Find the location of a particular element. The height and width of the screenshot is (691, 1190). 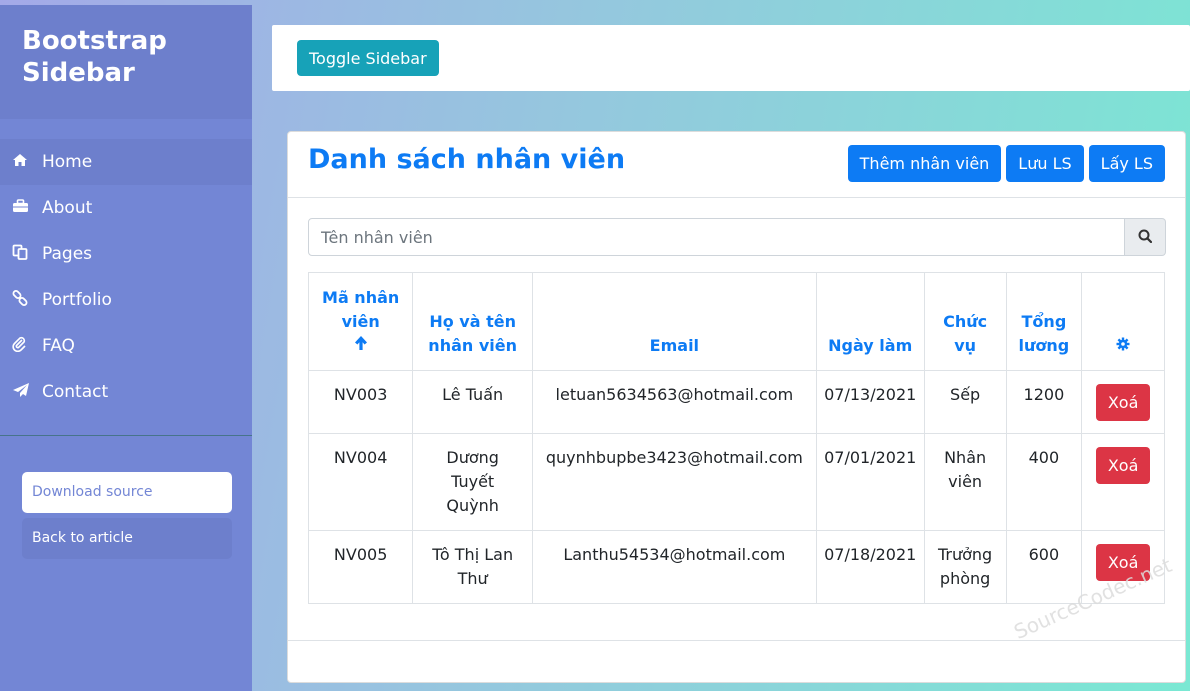

column-header-id: Mã nhân viên is located at coordinates (360, 321).